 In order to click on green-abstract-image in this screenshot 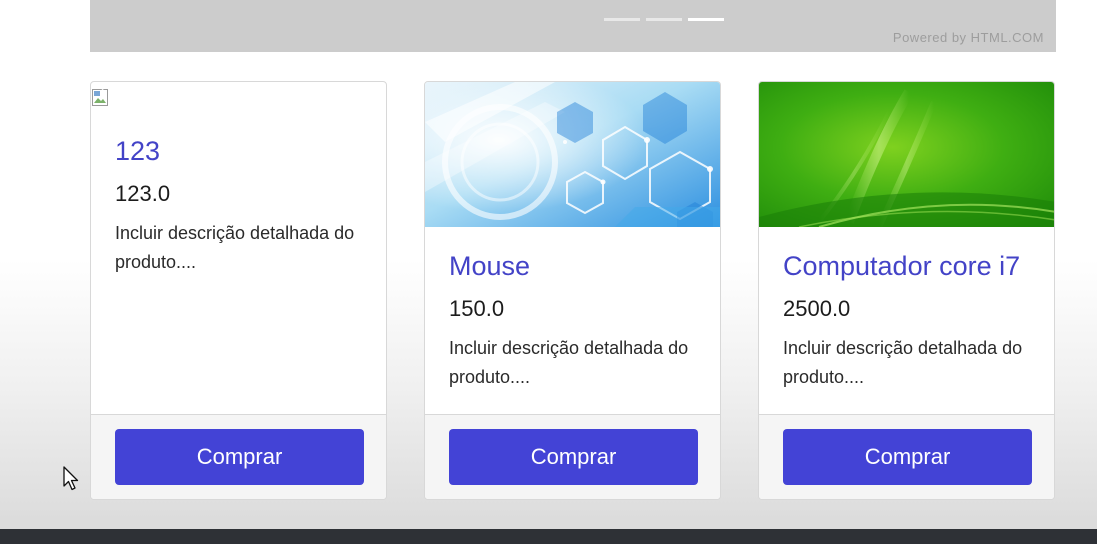, I will do `click(906, 154)`.